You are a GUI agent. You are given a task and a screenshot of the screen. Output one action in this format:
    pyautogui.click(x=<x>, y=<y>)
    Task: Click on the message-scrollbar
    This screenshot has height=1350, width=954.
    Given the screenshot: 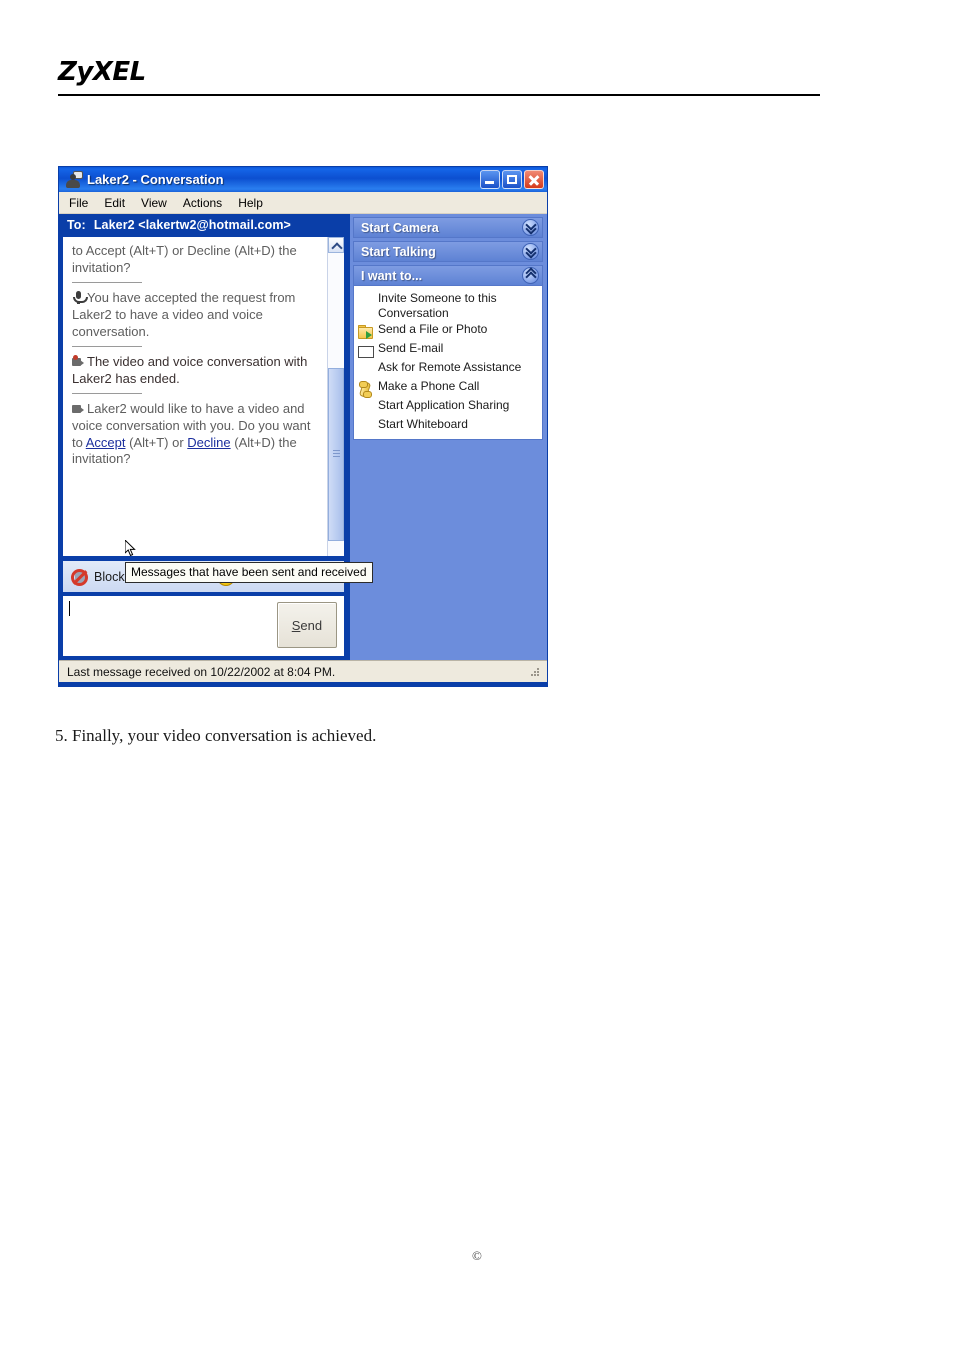 What is the action you would take?
    pyautogui.click(x=335, y=396)
    